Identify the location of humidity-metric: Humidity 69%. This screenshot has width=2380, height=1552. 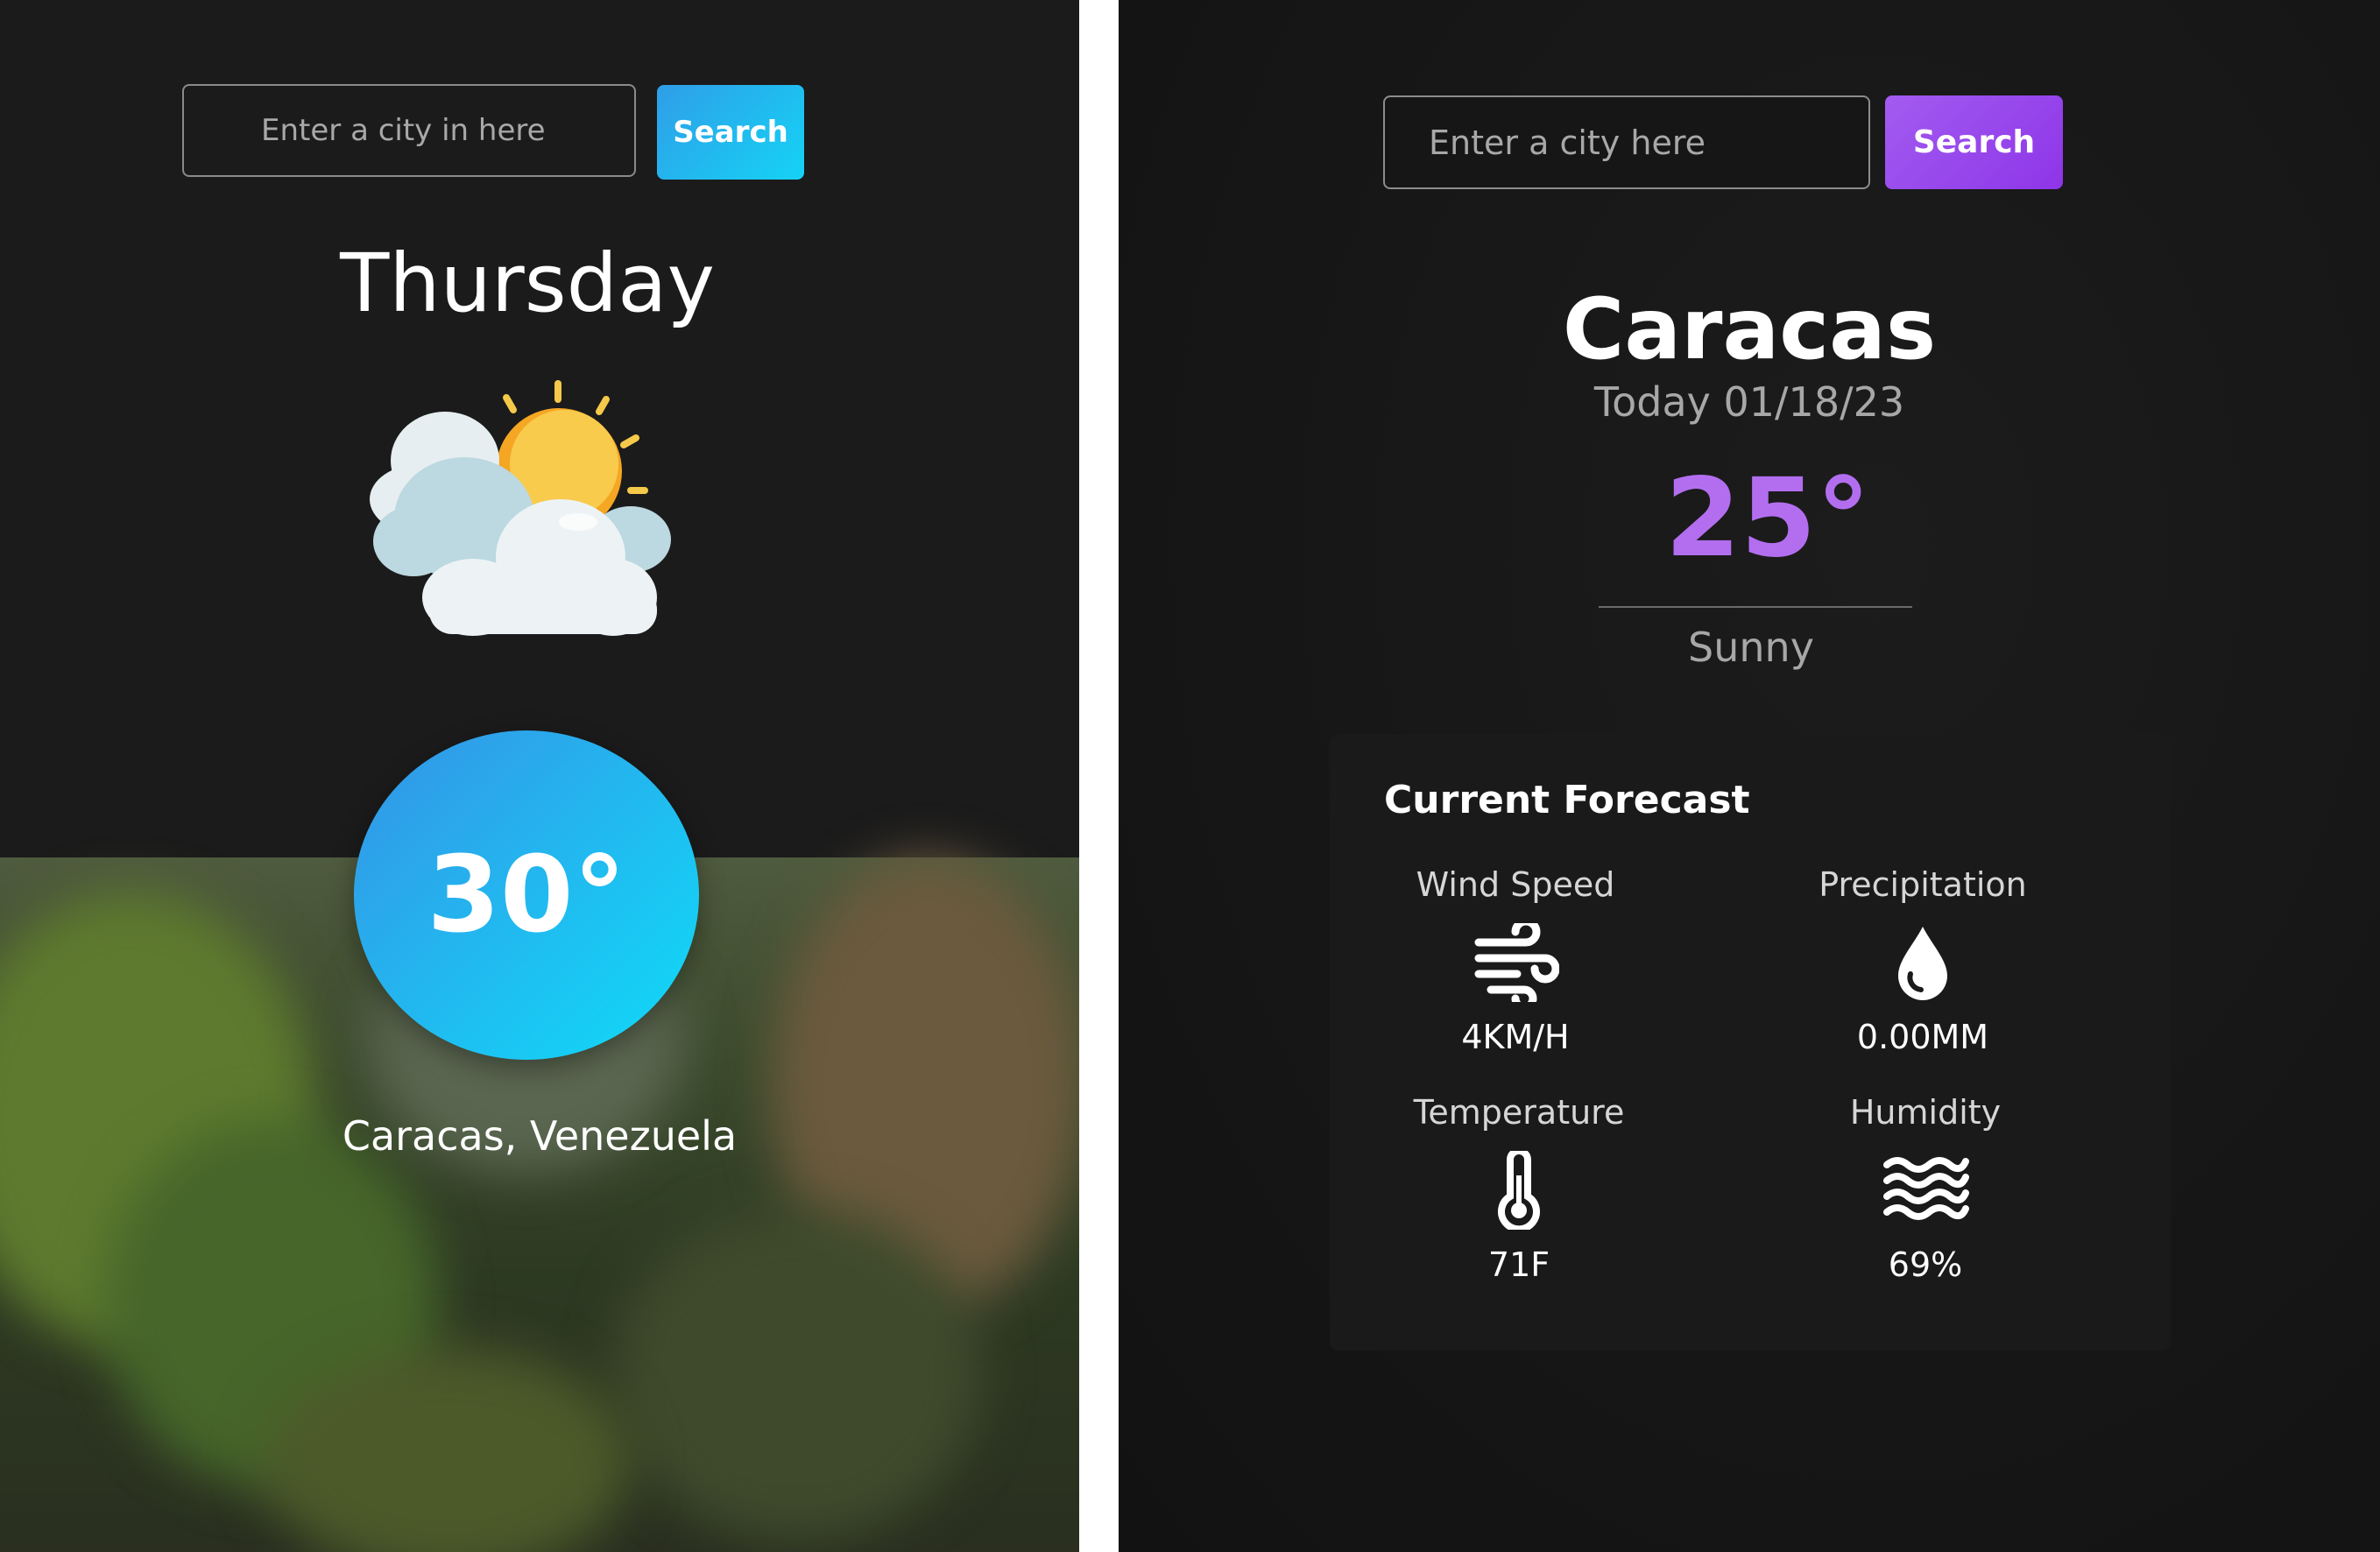
(1925, 1188).